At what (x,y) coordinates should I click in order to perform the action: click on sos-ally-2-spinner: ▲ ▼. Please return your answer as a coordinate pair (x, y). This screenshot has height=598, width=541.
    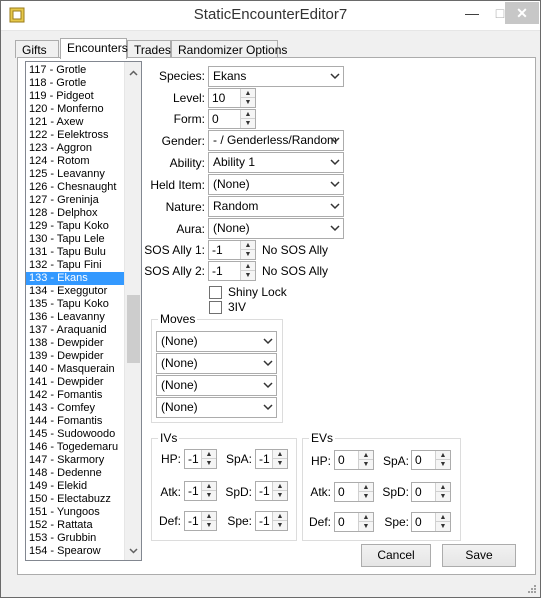
    Looking at the image, I should click on (247, 271).